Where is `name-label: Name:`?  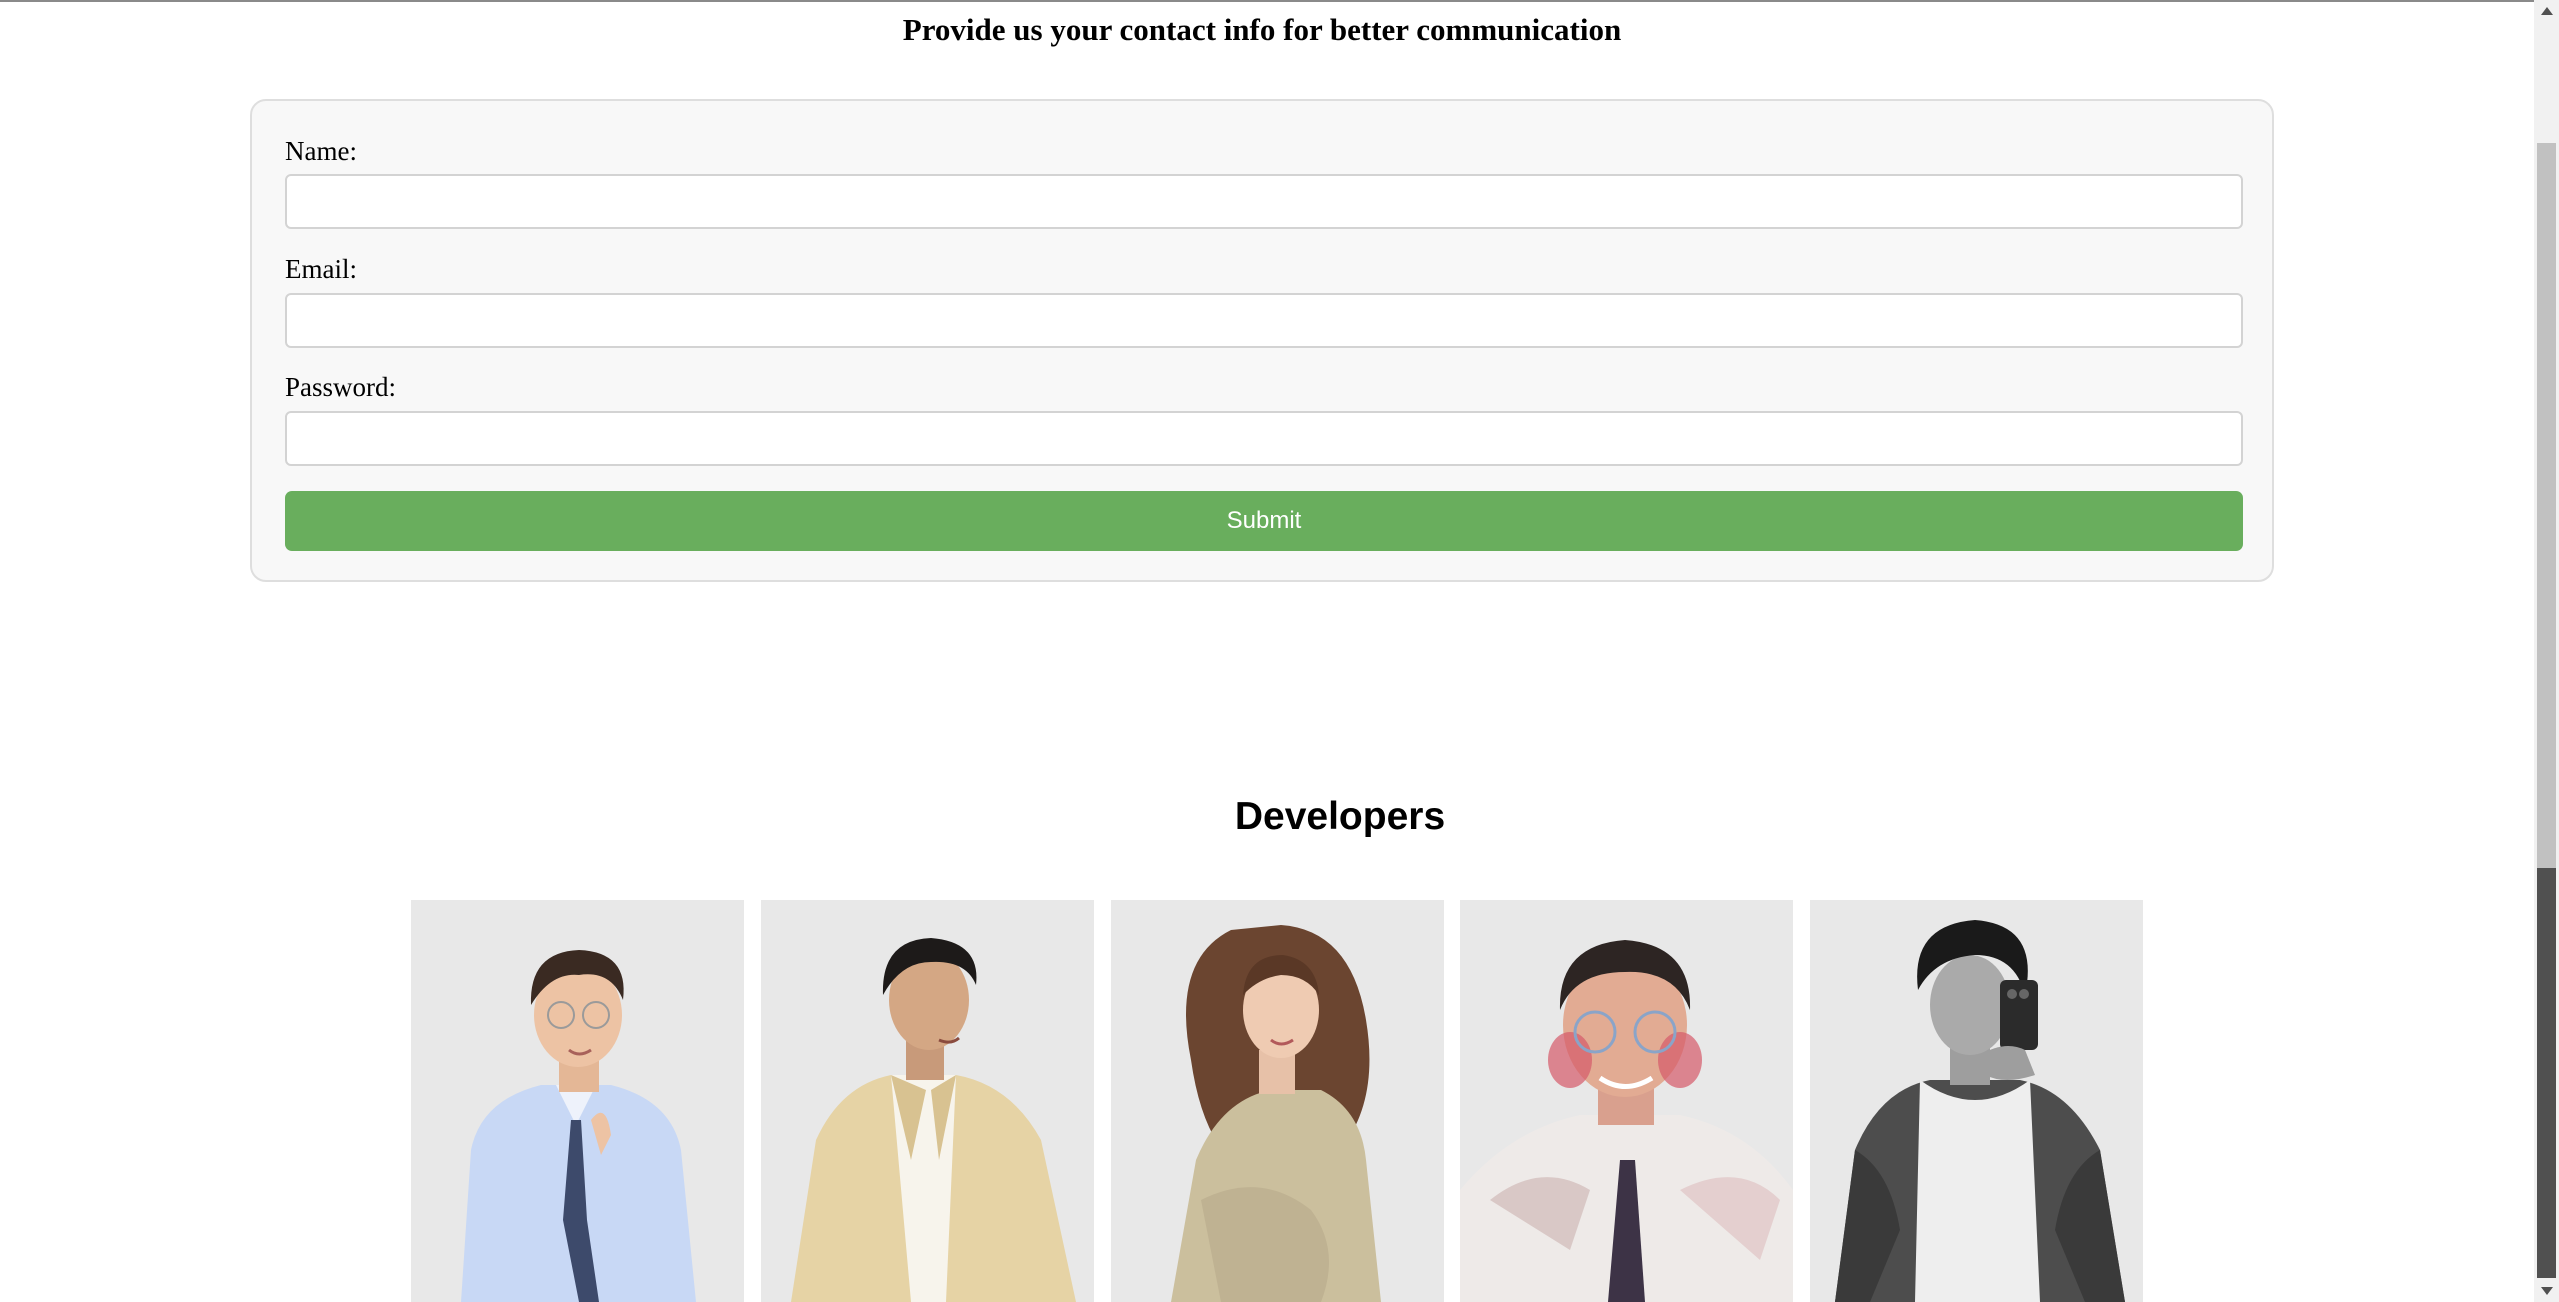 name-label: Name: is located at coordinates (321, 151).